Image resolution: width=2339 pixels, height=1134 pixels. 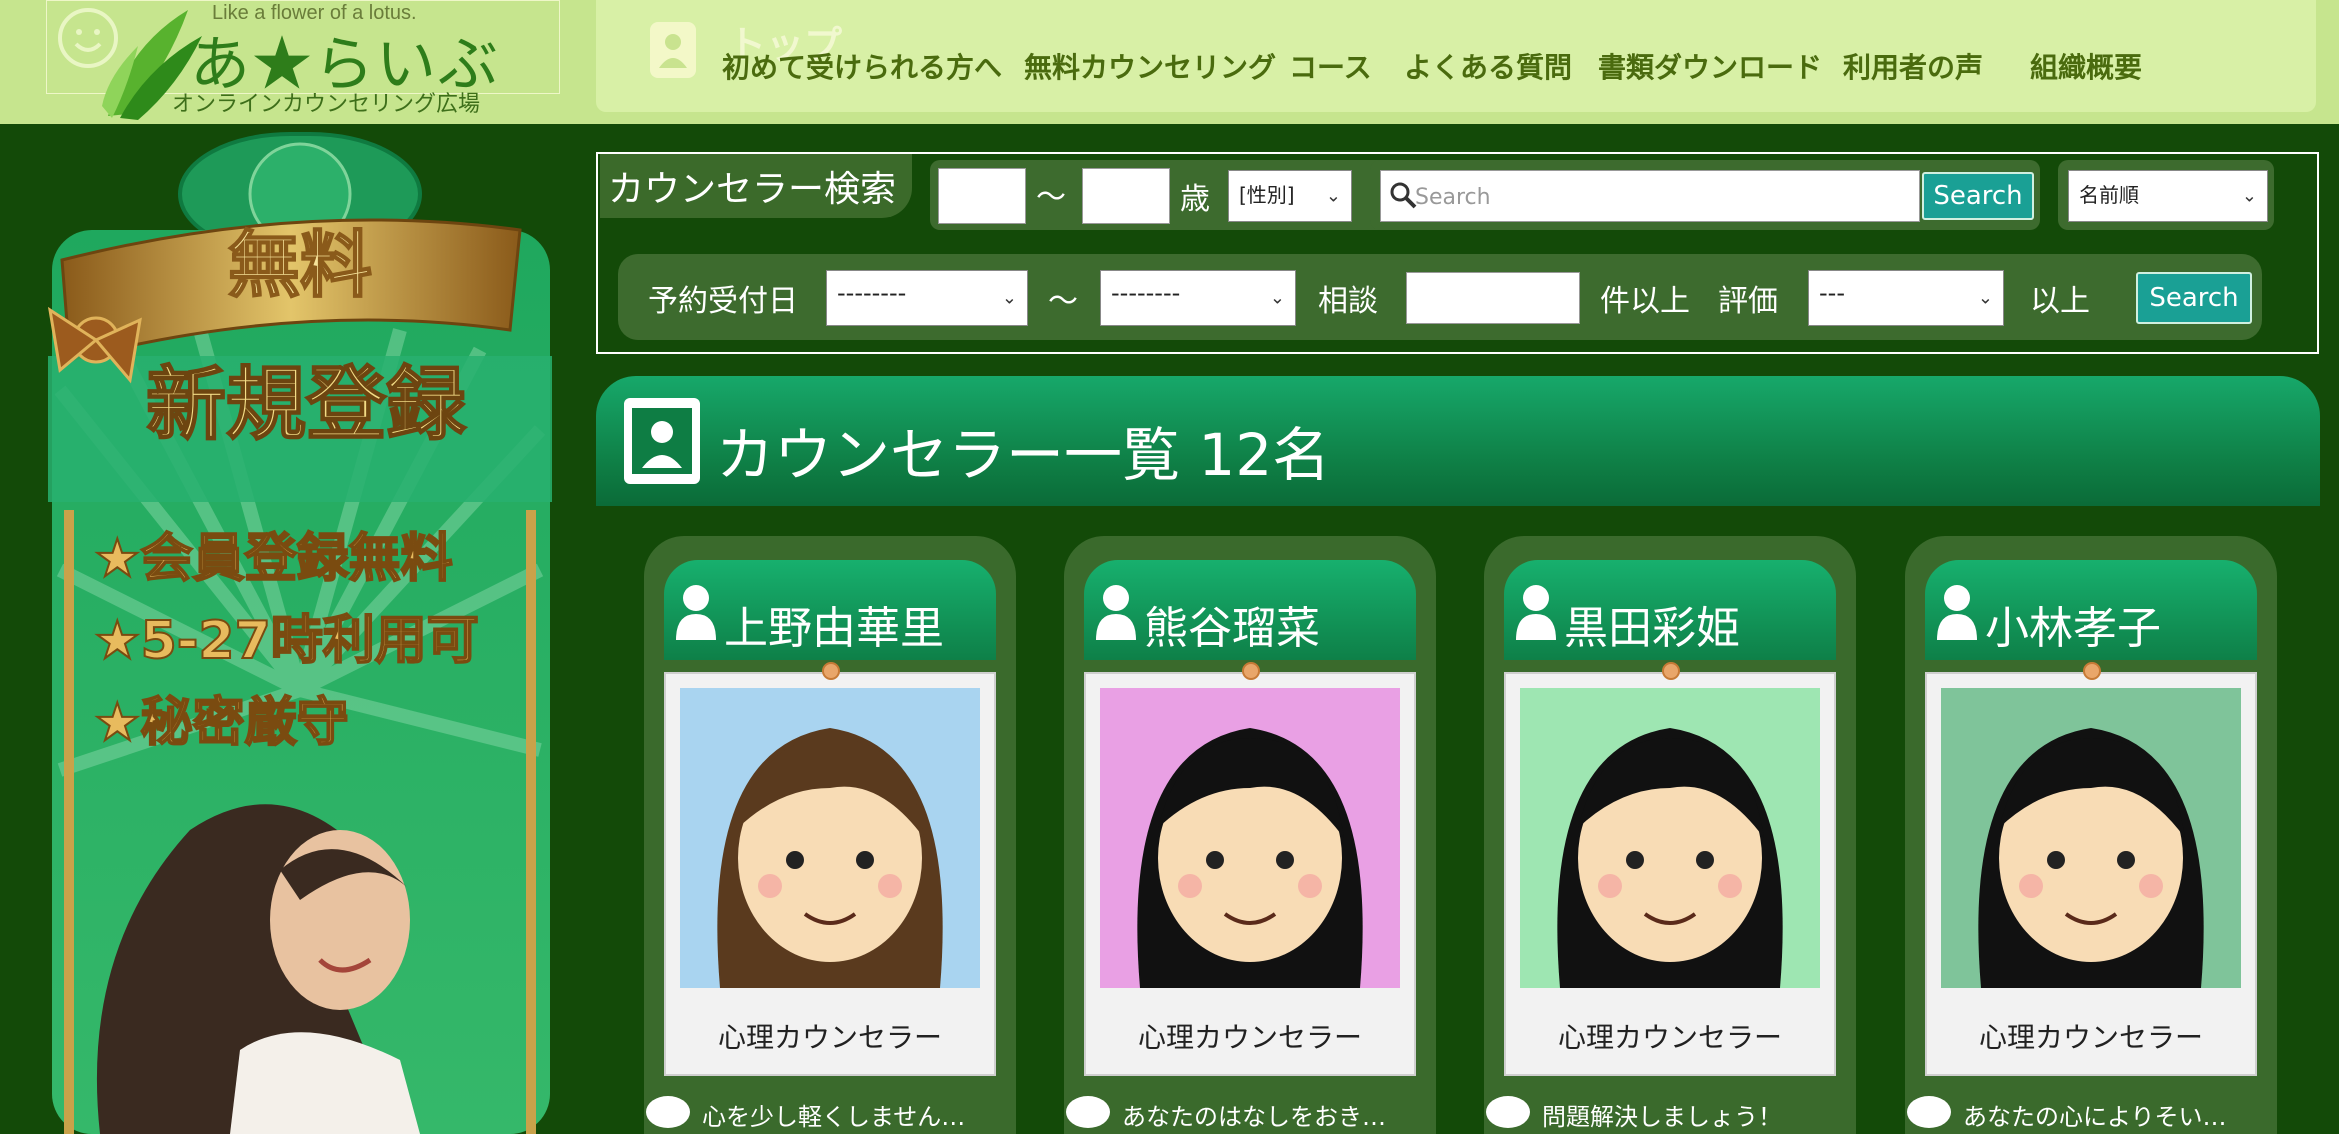 I want to click on rating-label: 評価, so click(x=1748, y=301).